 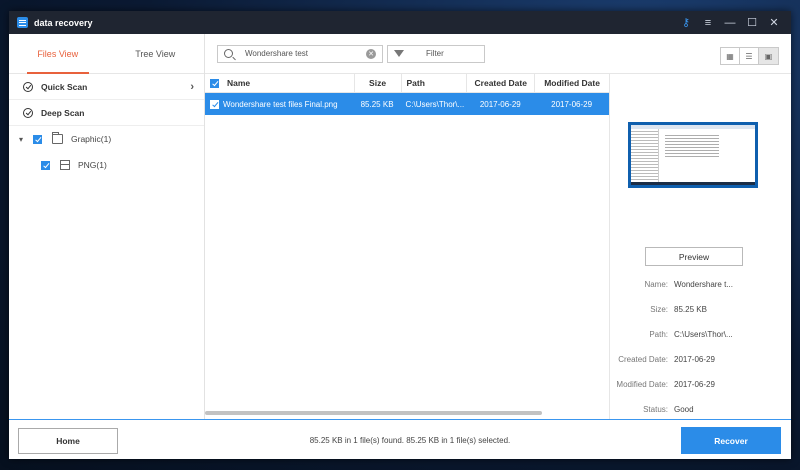 I want to click on horizontal-scrollbar, so click(x=373, y=413).